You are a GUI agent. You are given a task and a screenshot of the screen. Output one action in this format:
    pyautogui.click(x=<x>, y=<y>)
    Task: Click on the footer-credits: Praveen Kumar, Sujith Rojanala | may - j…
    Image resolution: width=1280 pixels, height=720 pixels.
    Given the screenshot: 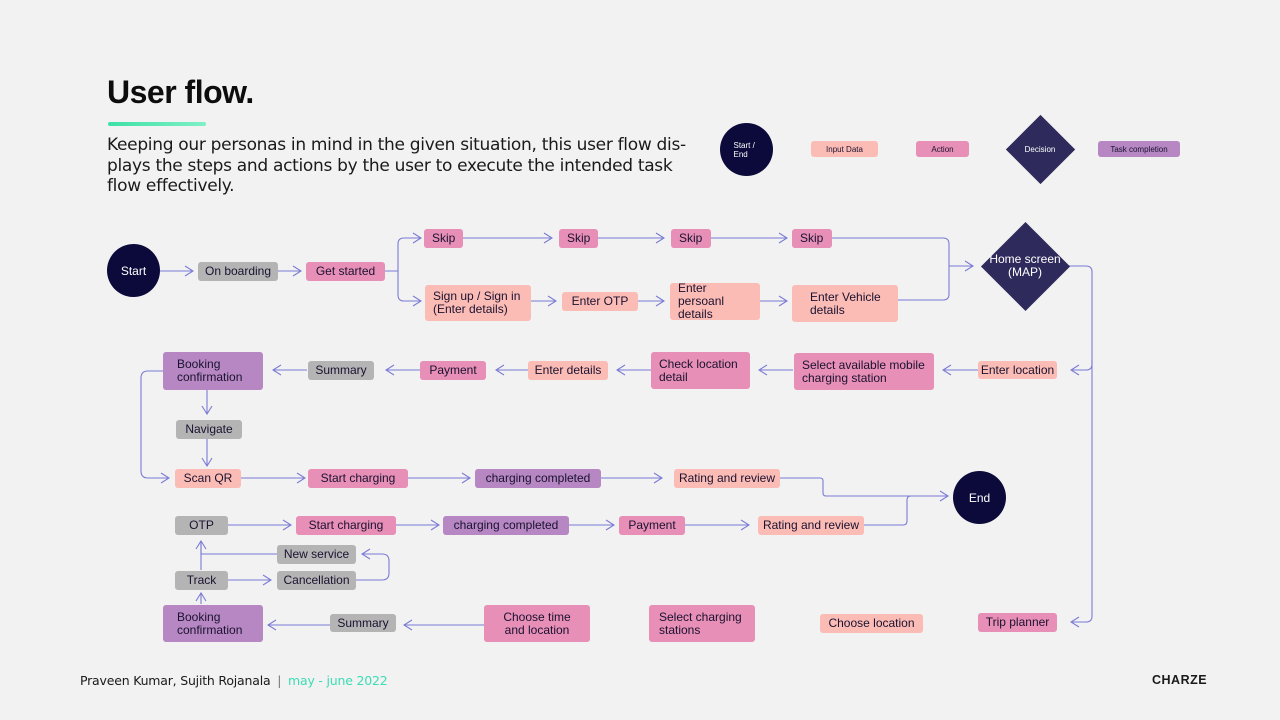 What is the action you would take?
    pyautogui.click(x=234, y=680)
    